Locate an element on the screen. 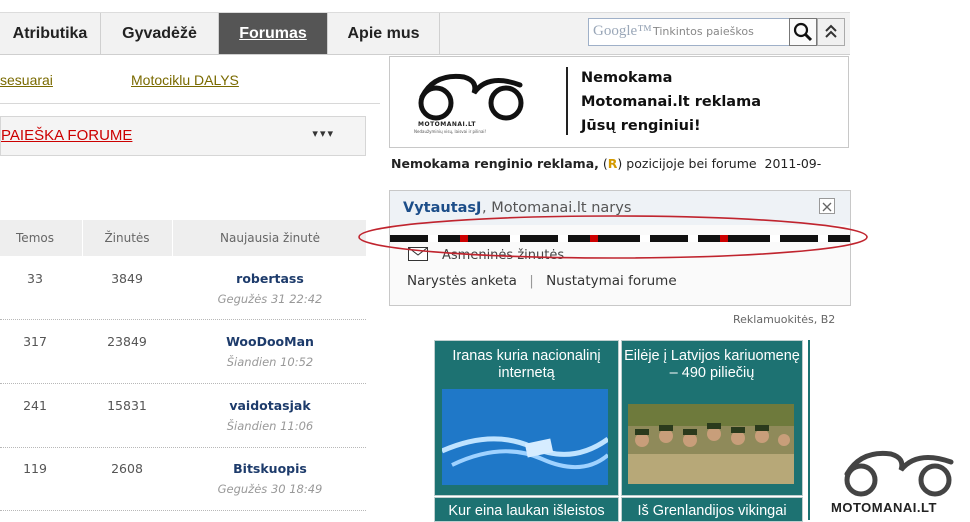 The height and width of the screenshot is (522, 970). search-button is located at coordinates (803, 32).